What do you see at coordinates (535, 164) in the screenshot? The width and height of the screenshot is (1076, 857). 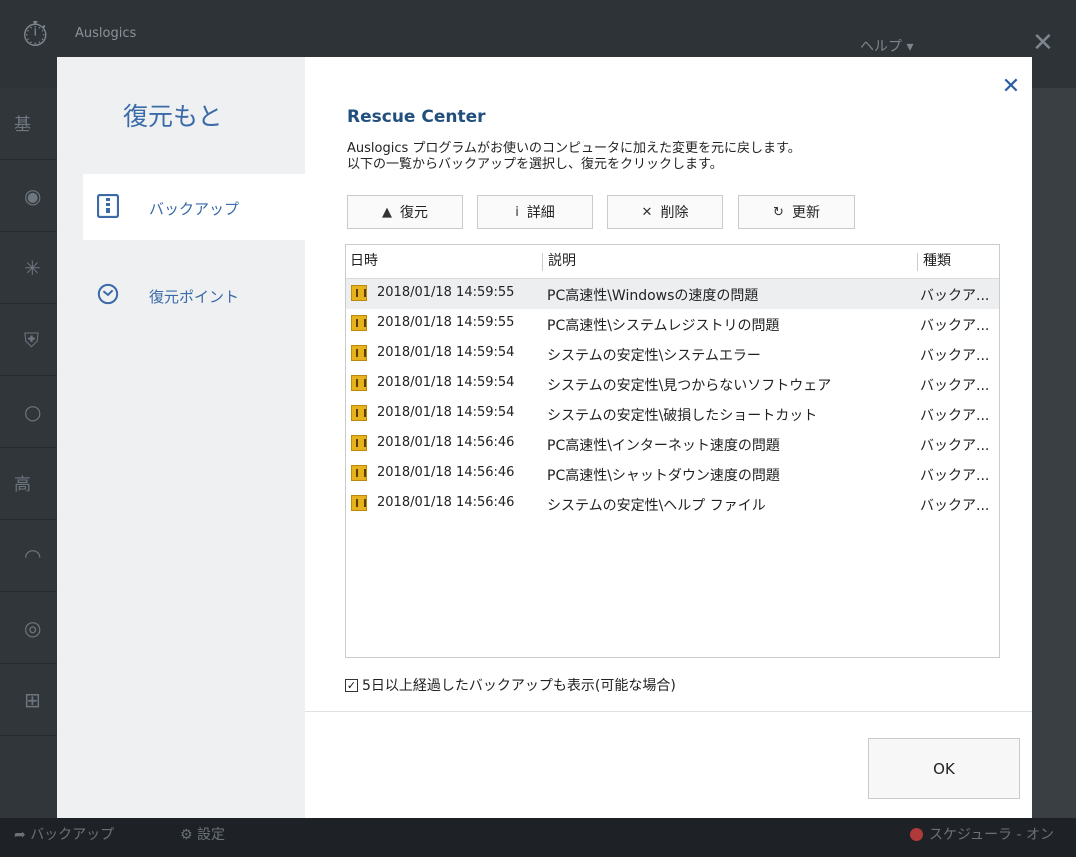 I see `description-line-2: 以下の一覧からバックアップを選択し、復元をクリックします。` at bounding box center [535, 164].